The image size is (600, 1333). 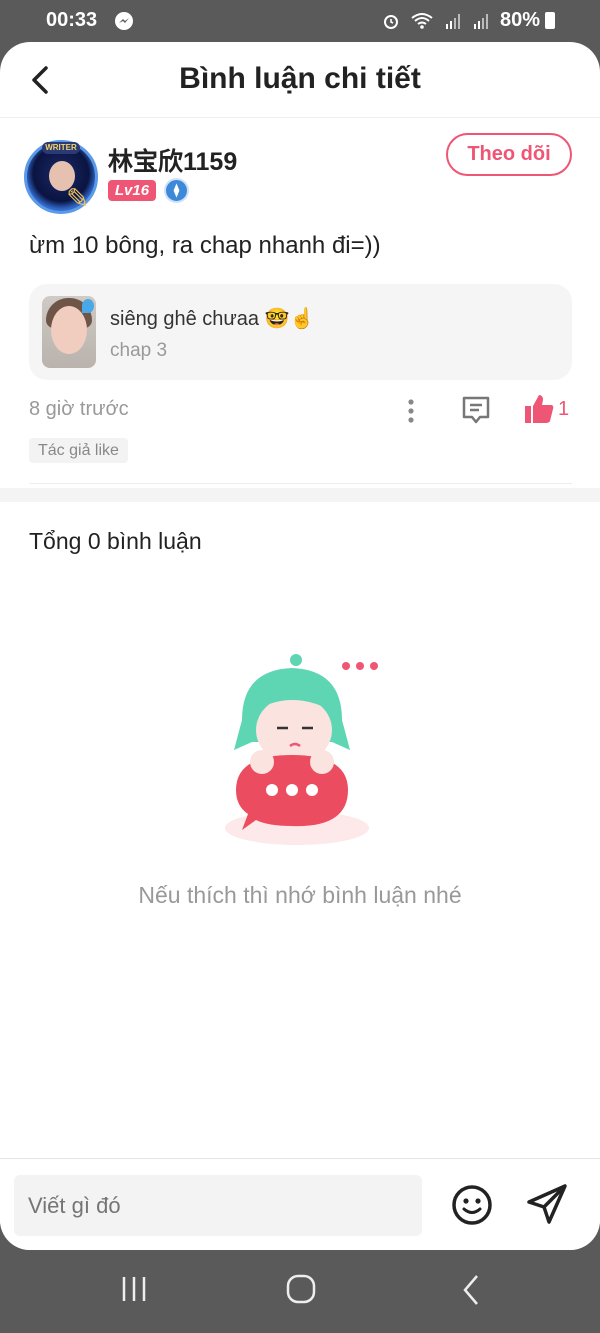 I want to click on comment-text: ừm 10 bông, ra chap nhanh đi=)), so click(x=205, y=245).